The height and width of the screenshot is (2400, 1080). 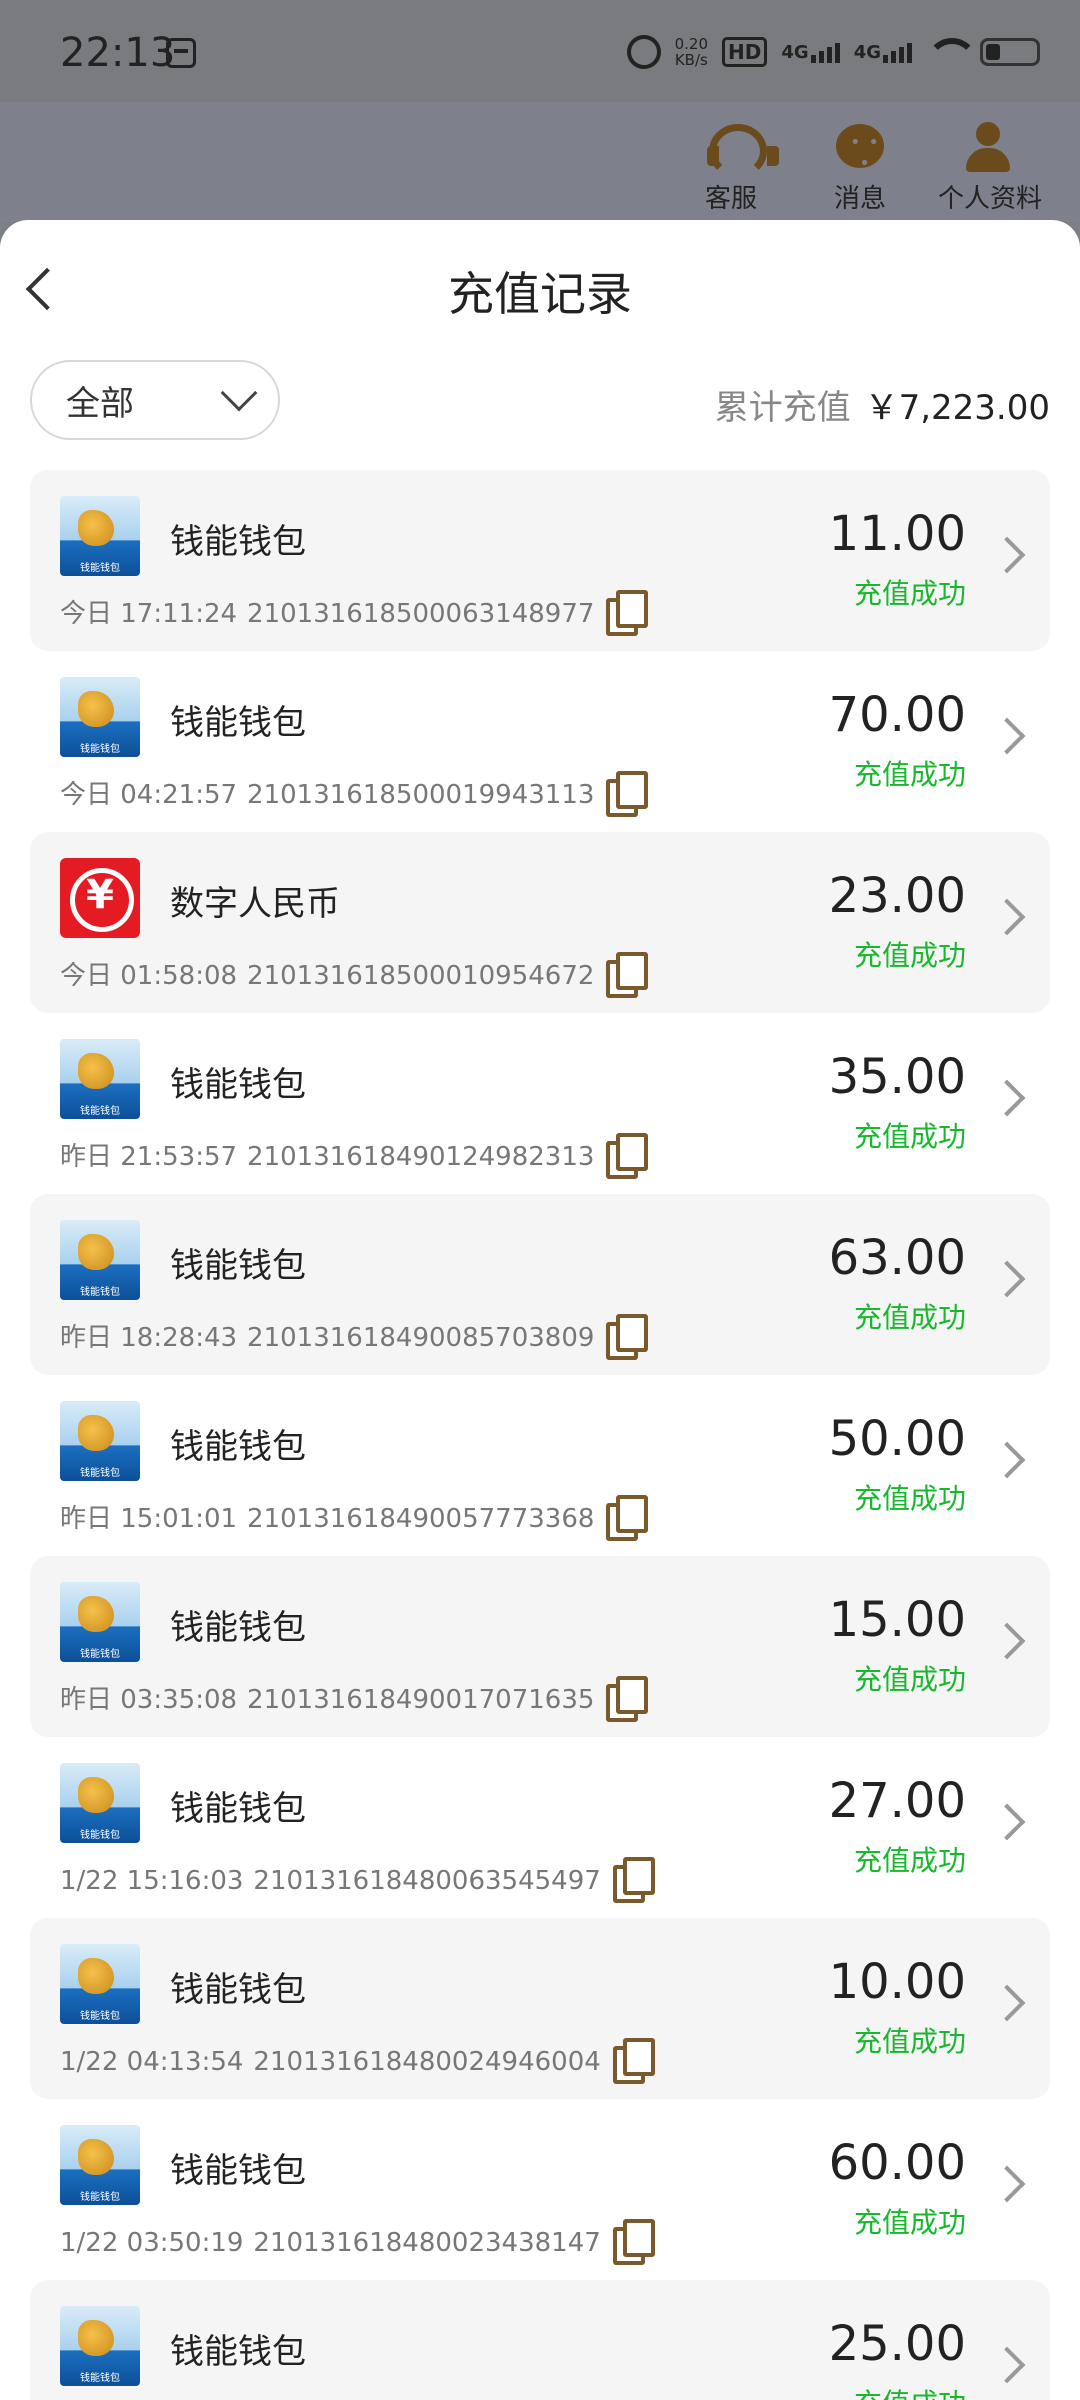 I want to click on record-amount: 50.00, so click(x=897, y=1439).